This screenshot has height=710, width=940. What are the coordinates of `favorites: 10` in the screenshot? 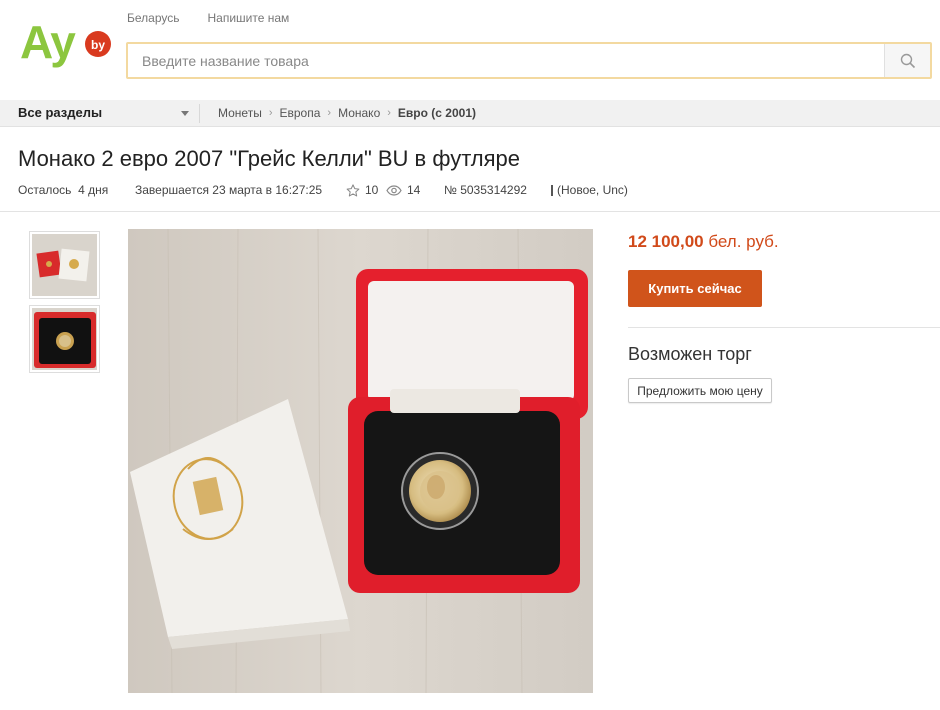 It's located at (366, 190).